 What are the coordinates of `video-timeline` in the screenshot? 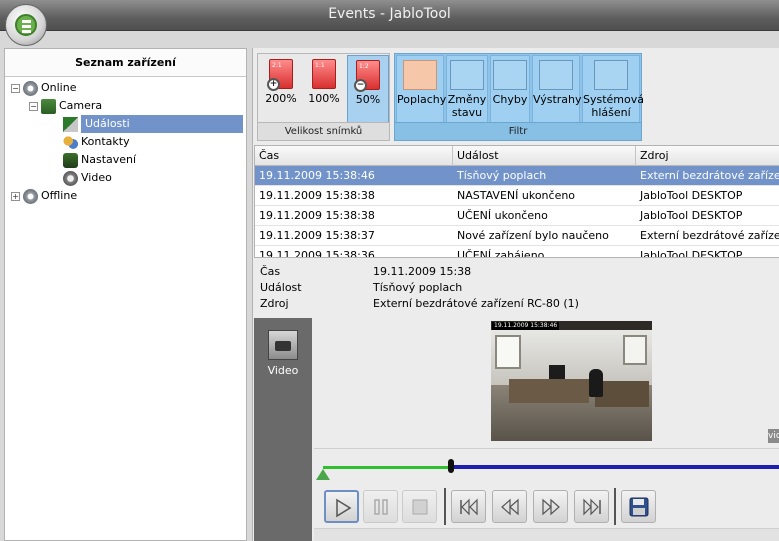 It's located at (546, 467).